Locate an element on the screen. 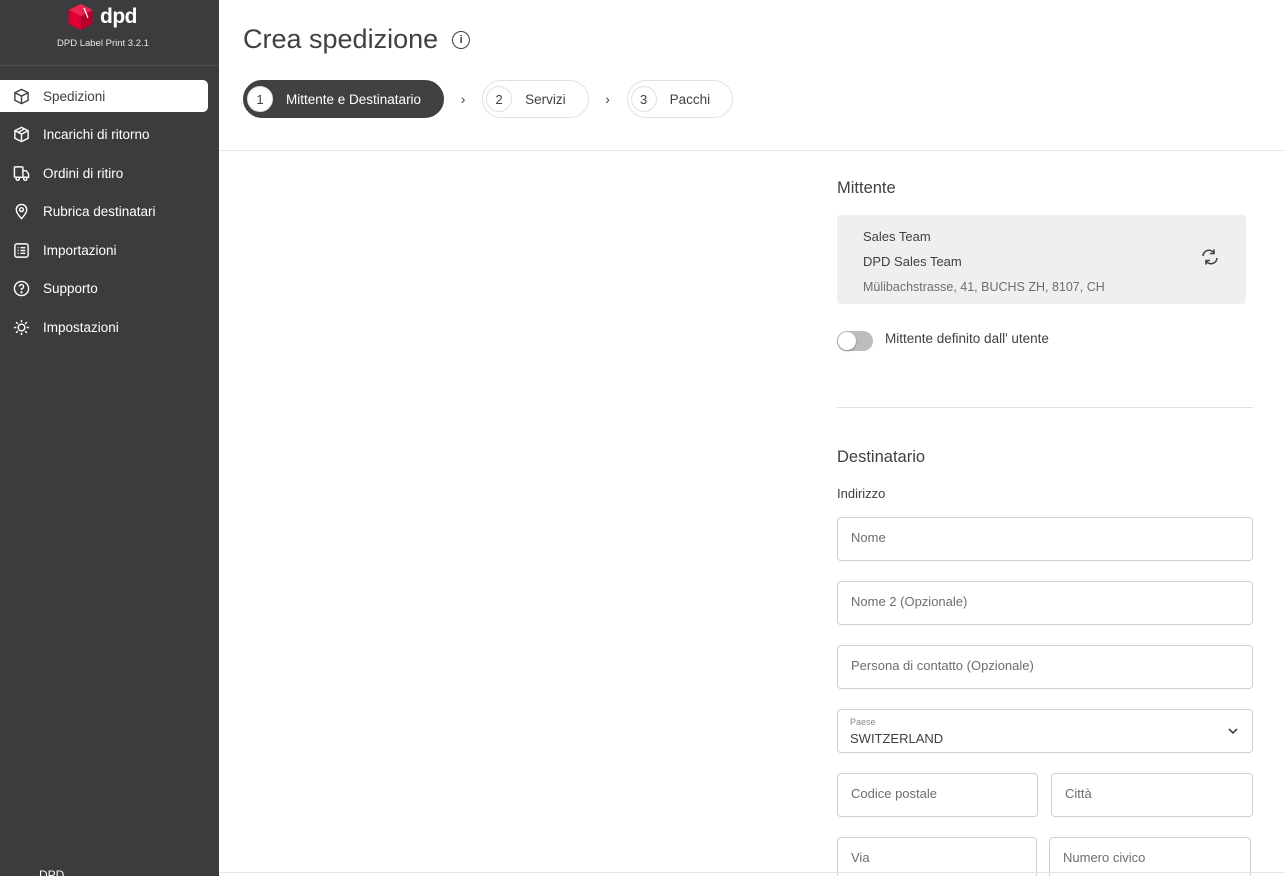  step-label: Servizi is located at coordinates (545, 99).